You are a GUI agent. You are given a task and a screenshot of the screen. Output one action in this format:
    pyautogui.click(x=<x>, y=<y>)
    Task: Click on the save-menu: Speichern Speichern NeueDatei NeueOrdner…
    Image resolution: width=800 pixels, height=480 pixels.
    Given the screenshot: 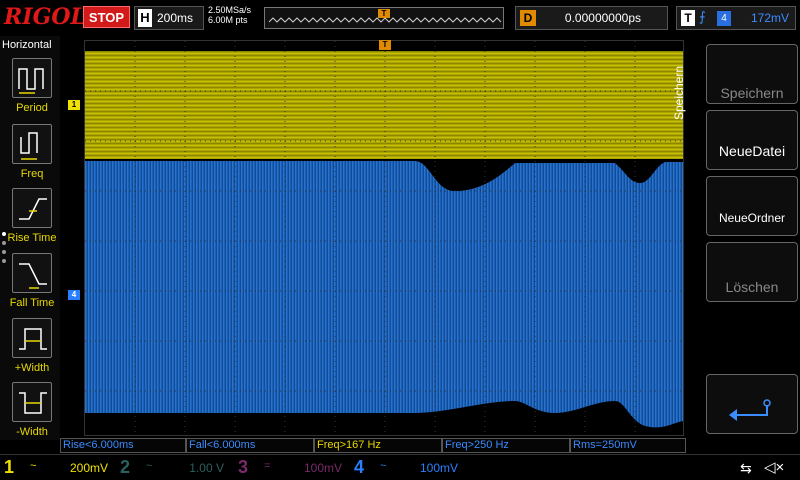 What is the action you would take?
    pyautogui.click(x=736, y=238)
    